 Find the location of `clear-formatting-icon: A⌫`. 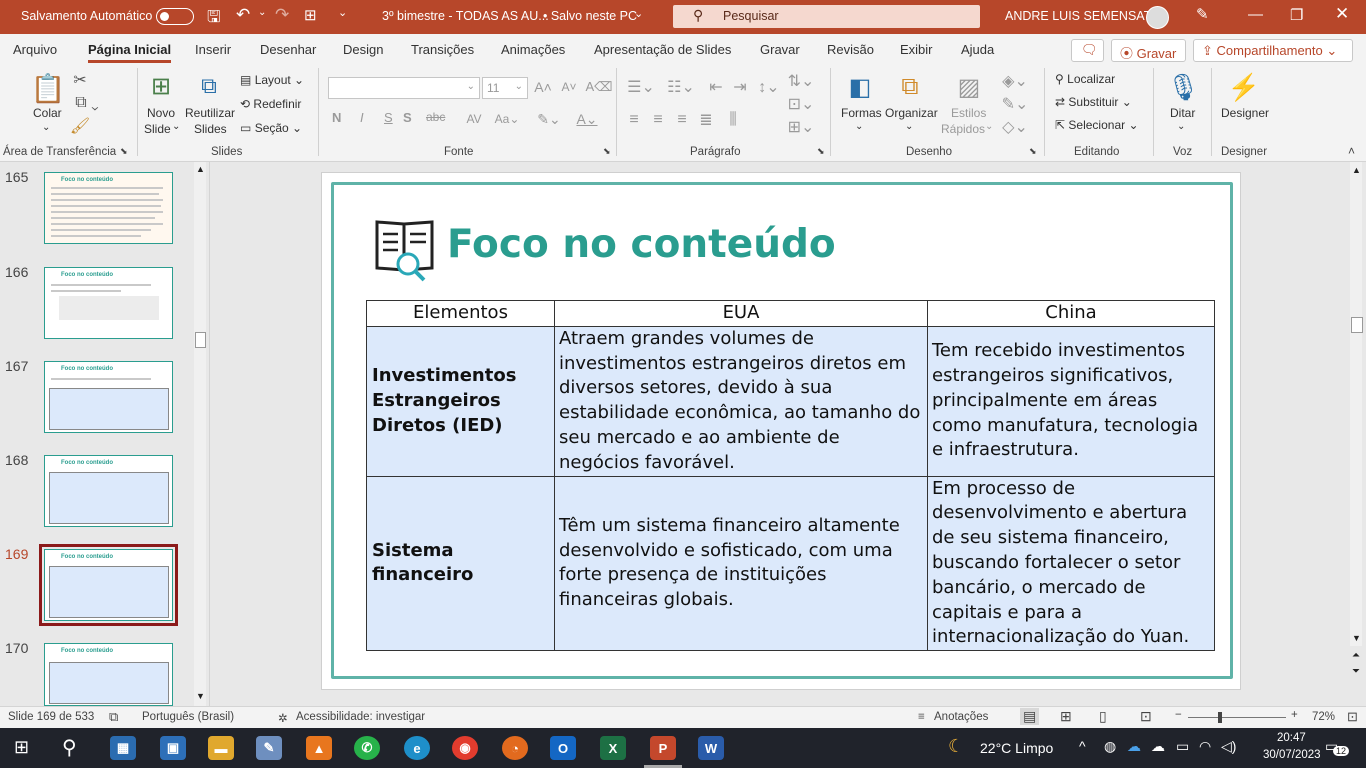

clear-formatting-icon: A⌫ is located at coordinates (598, 87).